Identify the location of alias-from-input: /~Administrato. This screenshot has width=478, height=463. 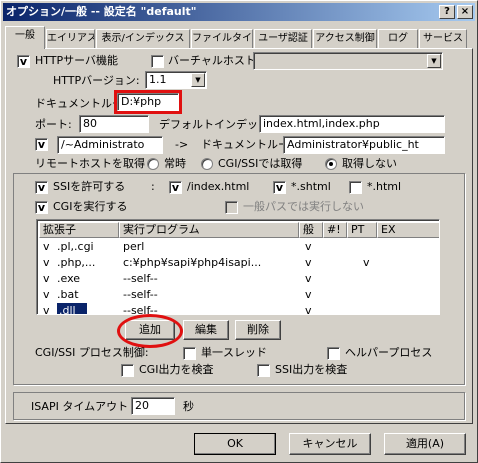
(110, 145).